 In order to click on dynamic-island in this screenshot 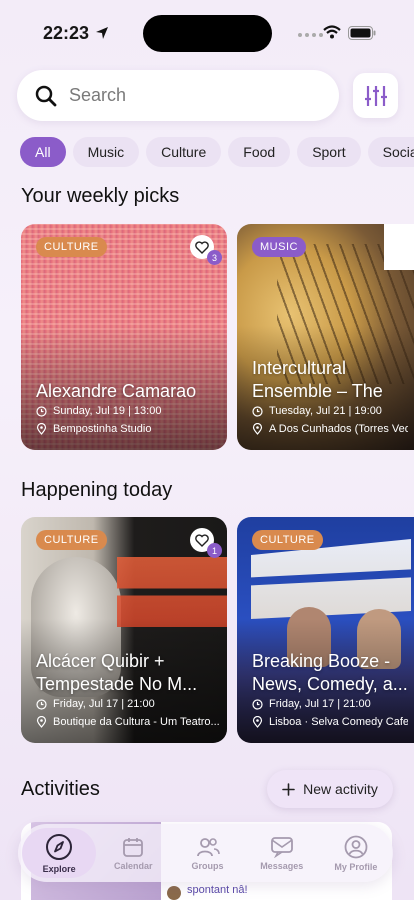, I will do `click(207, 33)`.